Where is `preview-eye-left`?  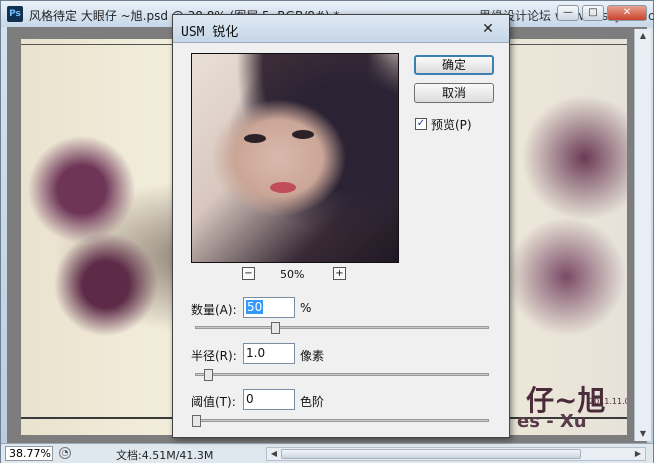
preview-eye-left is located at coordinates (255, 138).